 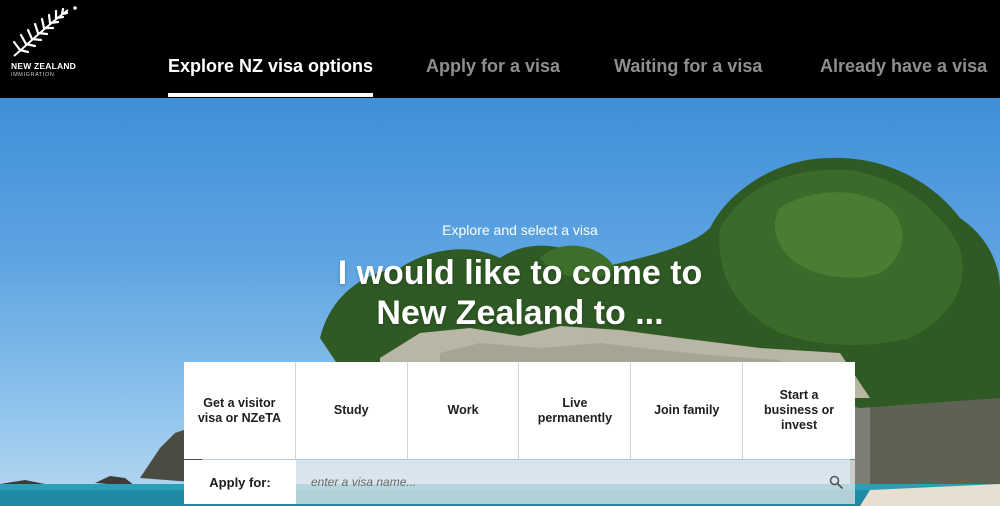 What do you see at coordinates (687, 410) in the screenshot?
I see `category-join-family-tile: Join family` at bounding box center [687, 410].